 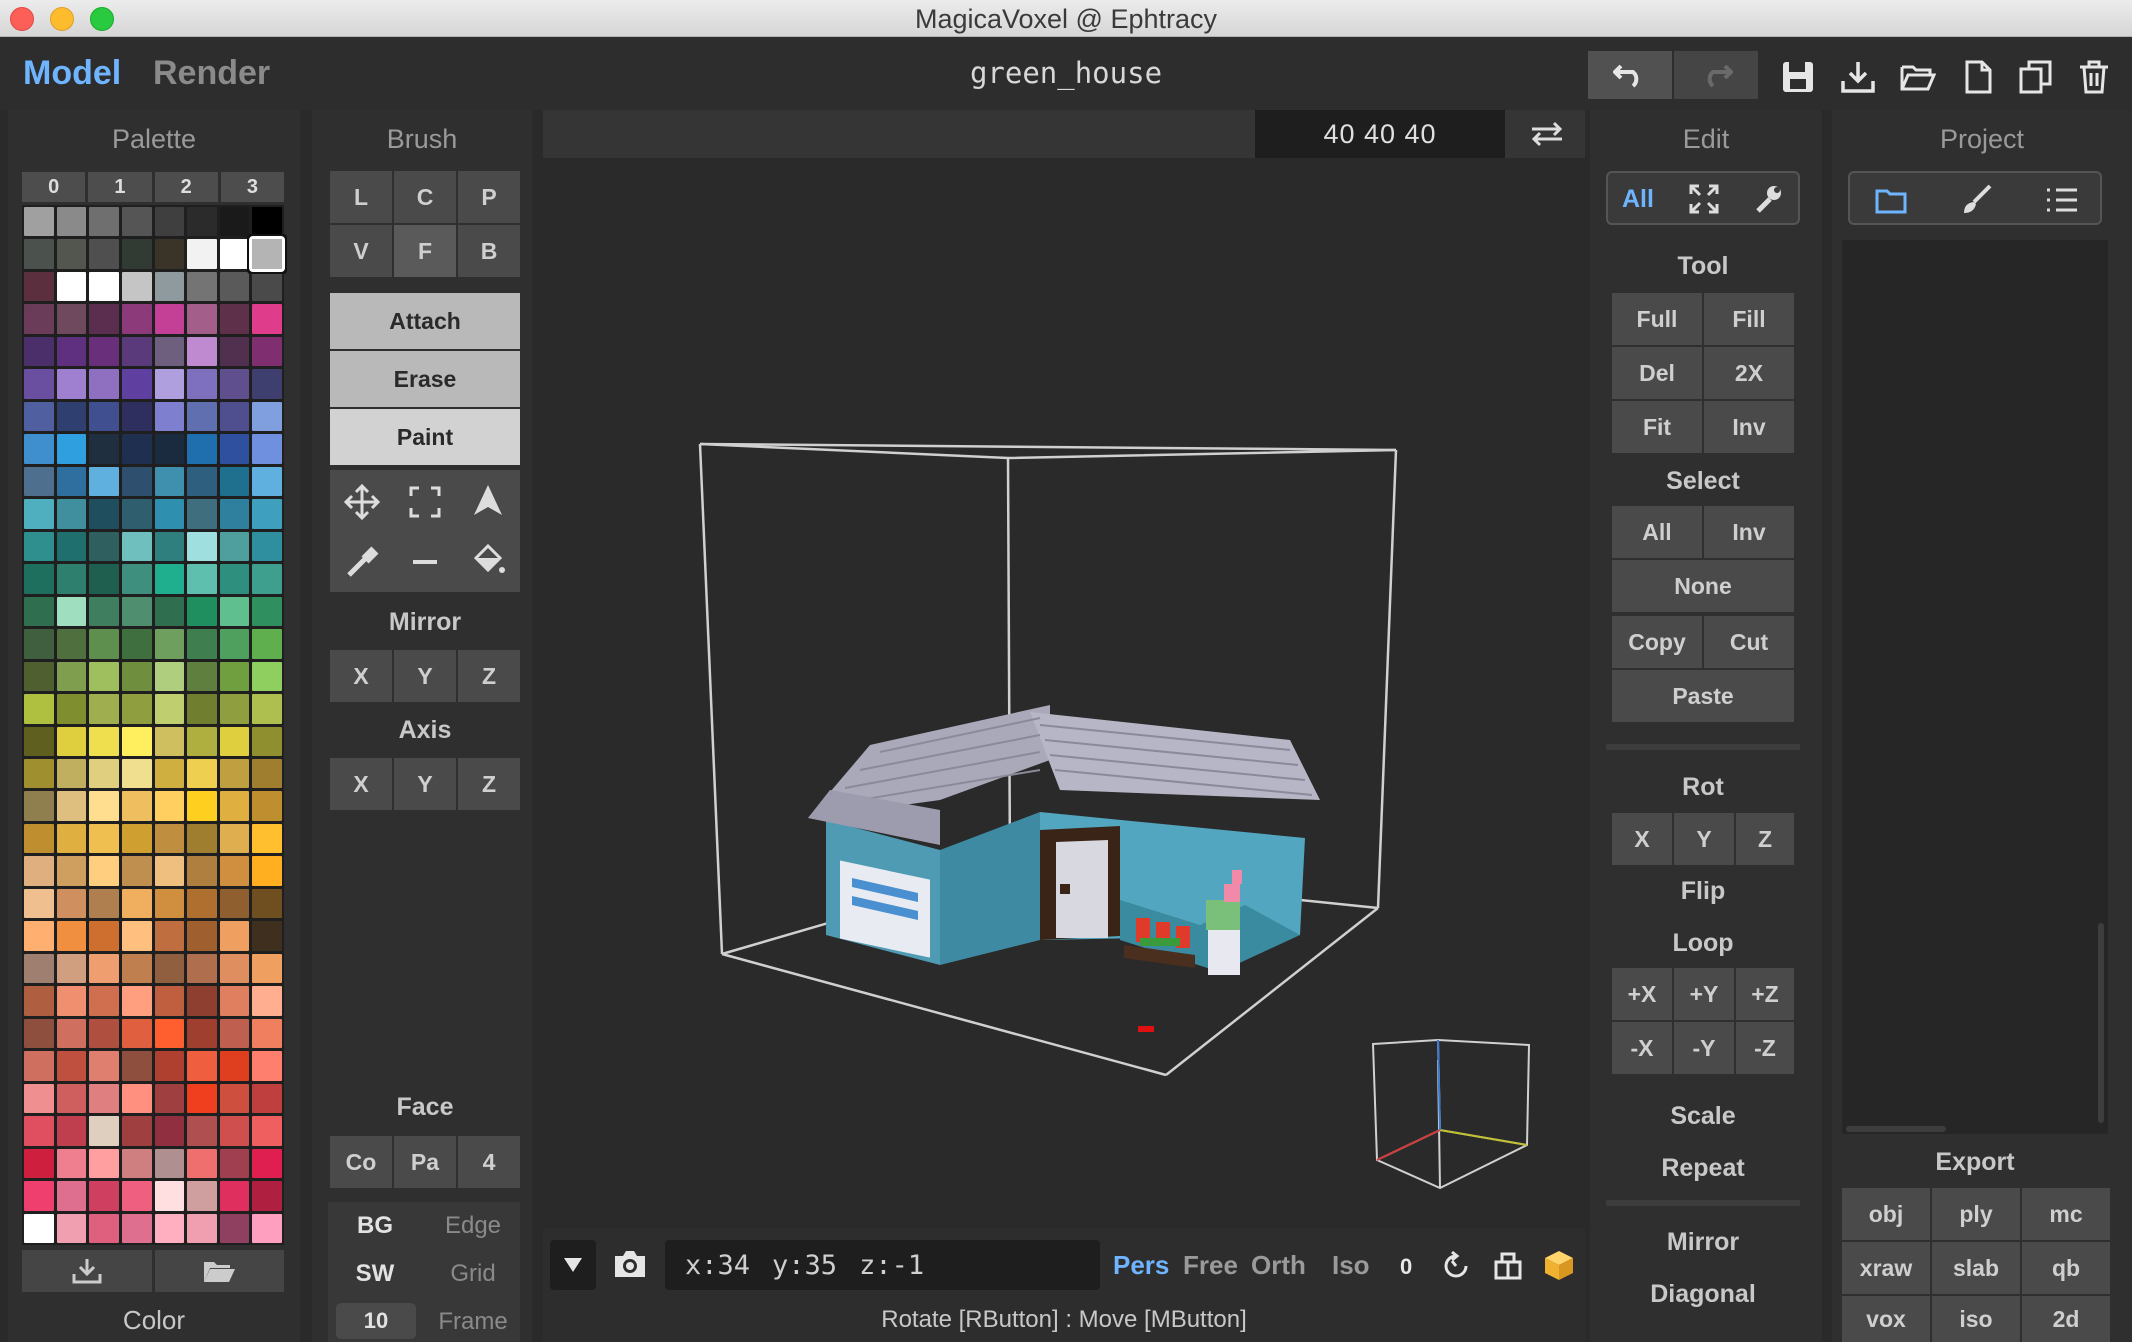 I want to click on repeat-label: Repeat, so click(x=1703, y=1168).